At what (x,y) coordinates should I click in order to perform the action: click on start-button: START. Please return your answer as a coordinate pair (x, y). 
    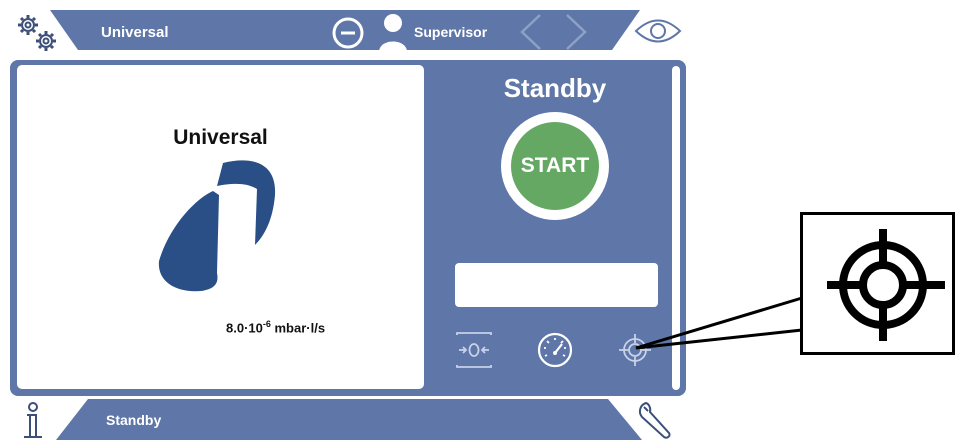
    Looking at the image, I should click on (555, 166).